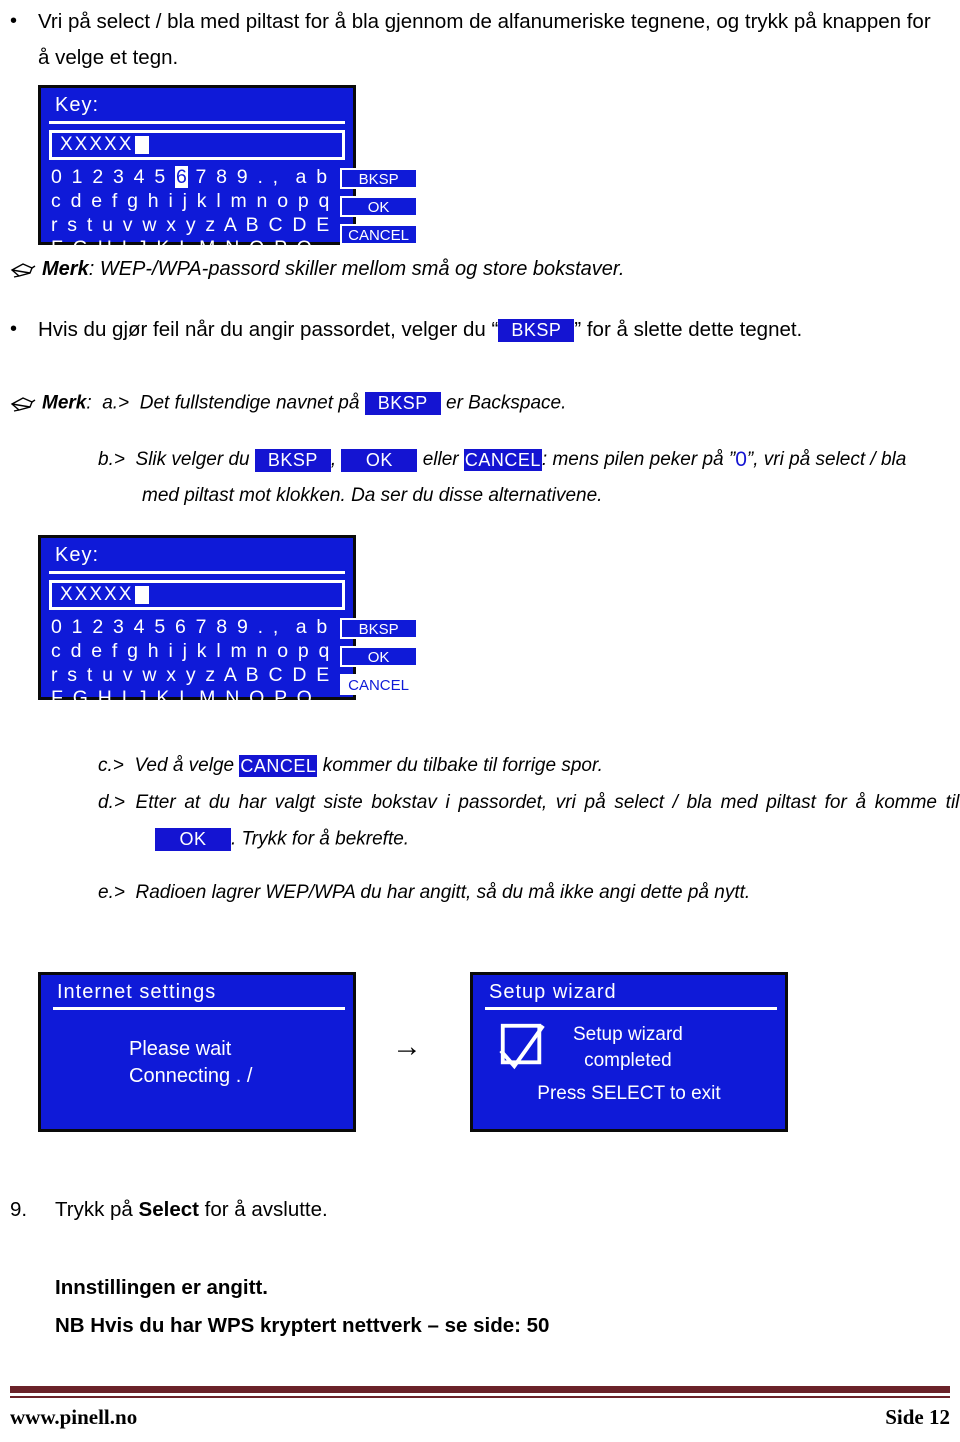  I want to click on closing-line-1: Innstillingen er angitt., so click(161, 1287).